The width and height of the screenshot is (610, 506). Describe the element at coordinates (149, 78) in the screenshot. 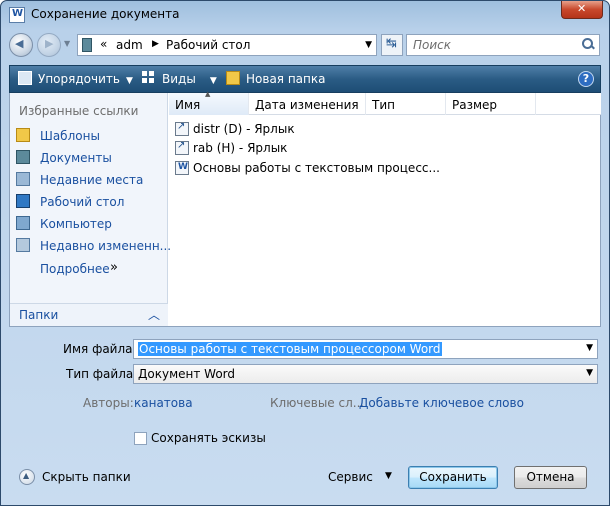

I see `views-icon` at that location.